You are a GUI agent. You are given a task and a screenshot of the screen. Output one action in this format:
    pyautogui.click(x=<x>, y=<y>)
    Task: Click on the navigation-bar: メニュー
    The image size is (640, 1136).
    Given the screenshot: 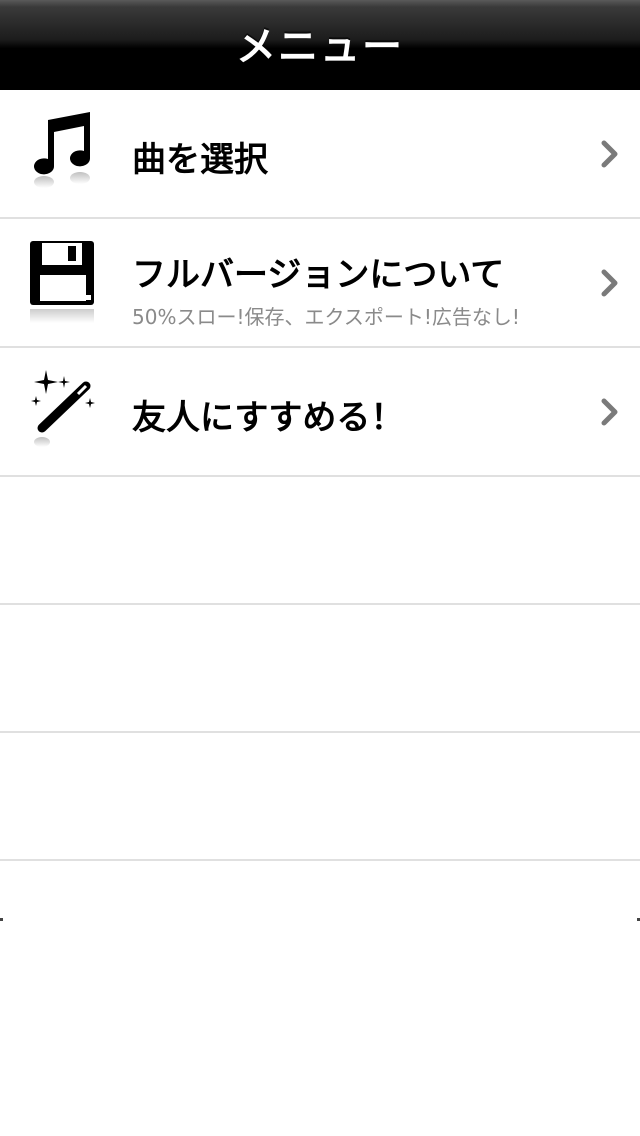 What is the action you would take?
    pyautogui.click(x=320, y=45)
    